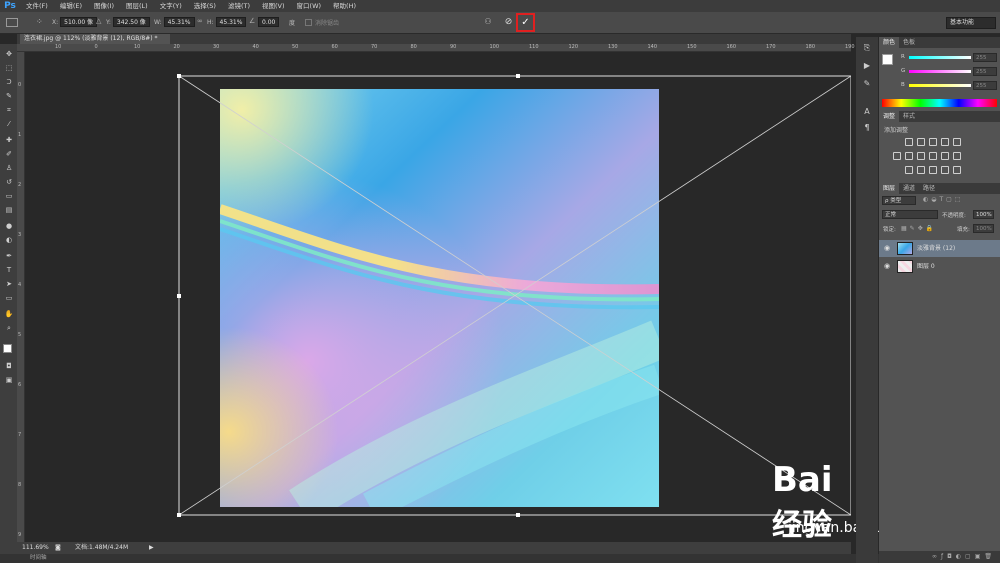 The width and height of the screenshot is (1000, 563). What do you see at coordinates (227, 22) in the screenshot?
I see `height-field: H: 45.31%` at bounding box center [227, 22].